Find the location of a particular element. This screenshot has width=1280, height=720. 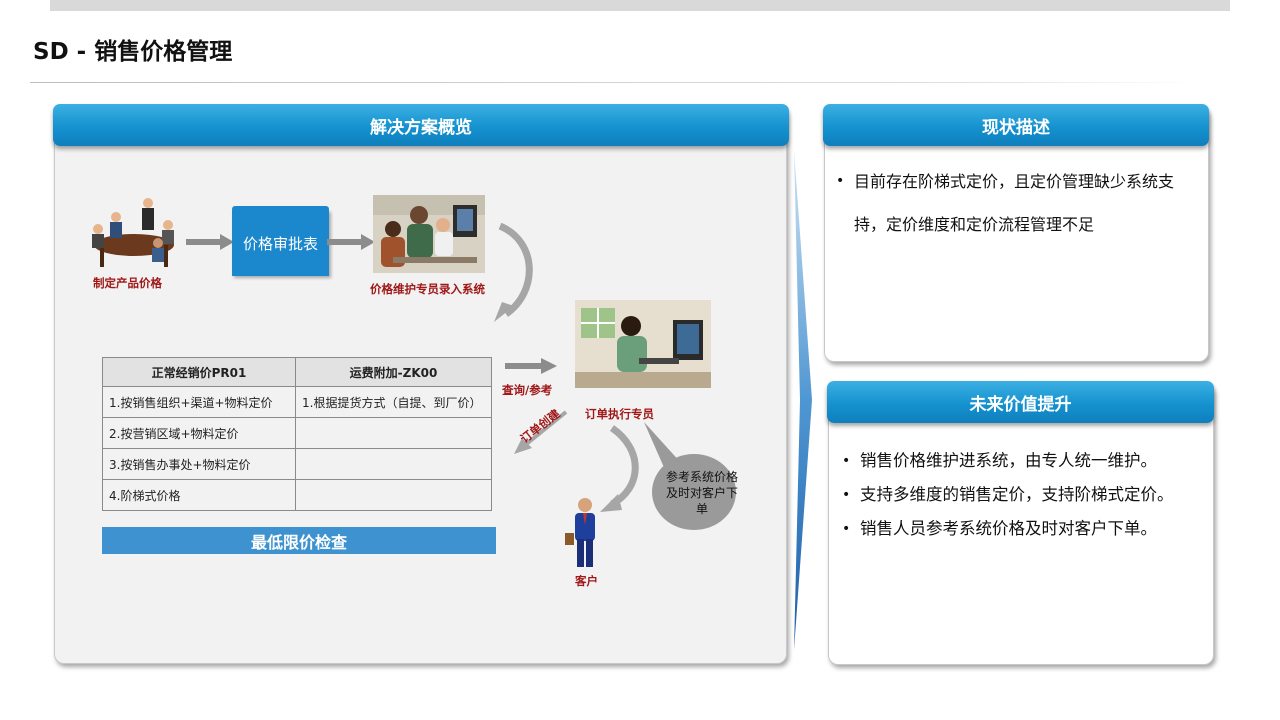

status-list: 目前存在阶梯式定价，且定价管理缺少系统支持，定价维度和定价流程管理不足 is located at coordinates (1016, 203).